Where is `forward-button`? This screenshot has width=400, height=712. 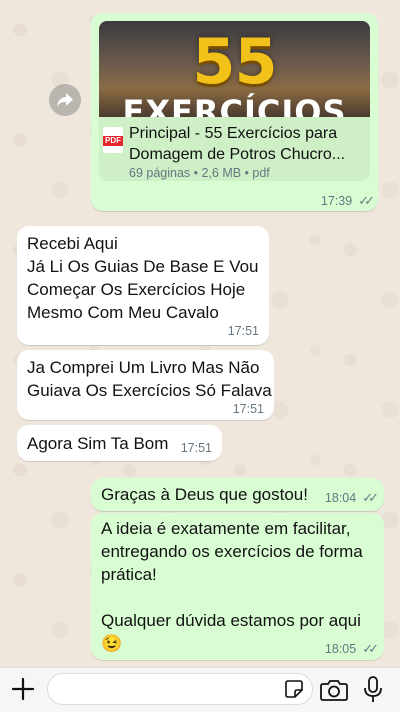 forward-button is located at coordinates (65, 100).